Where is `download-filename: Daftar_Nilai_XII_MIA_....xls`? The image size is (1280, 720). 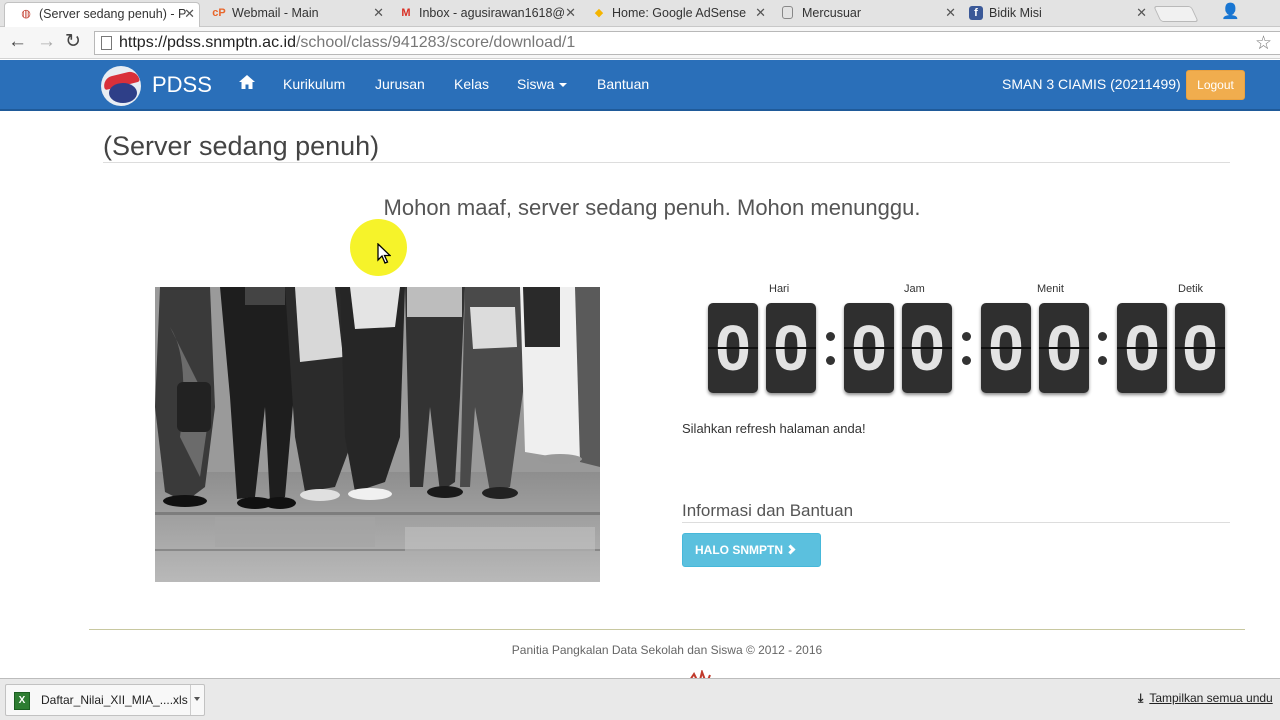
download-filename: Daftar_Nilai_XII_MIA_....xls is located at coordinates (114, 700).